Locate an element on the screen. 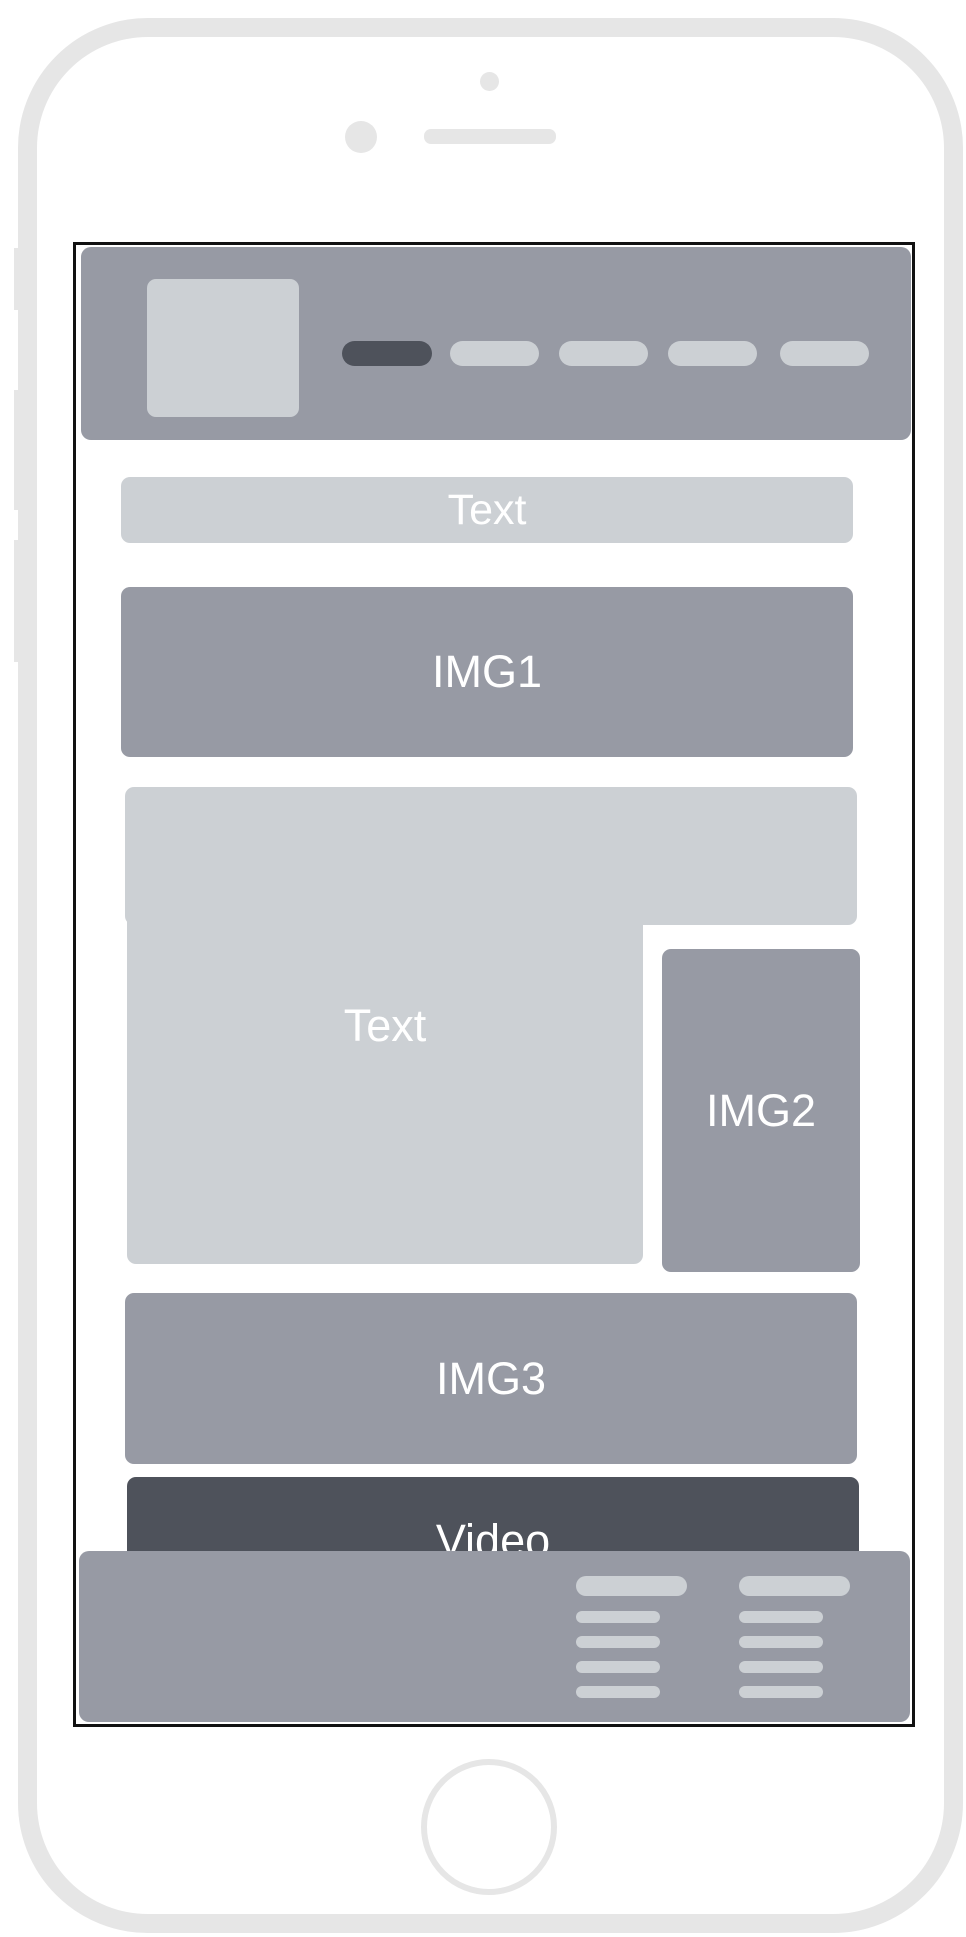 The image size is (966, 1937). volume-down-button is located at coordinates (16, 601).